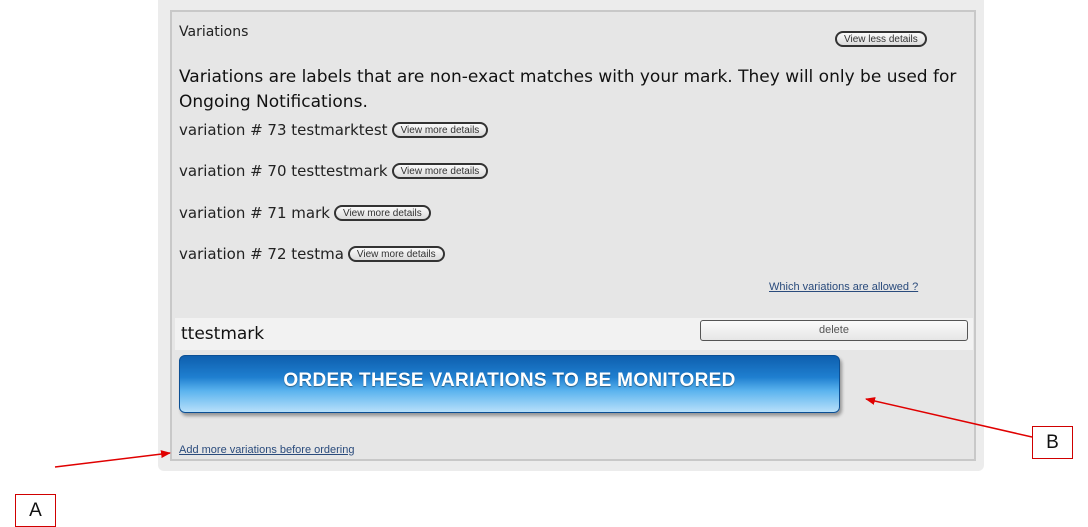  I want to click on arrow-a, so click(112, 459).